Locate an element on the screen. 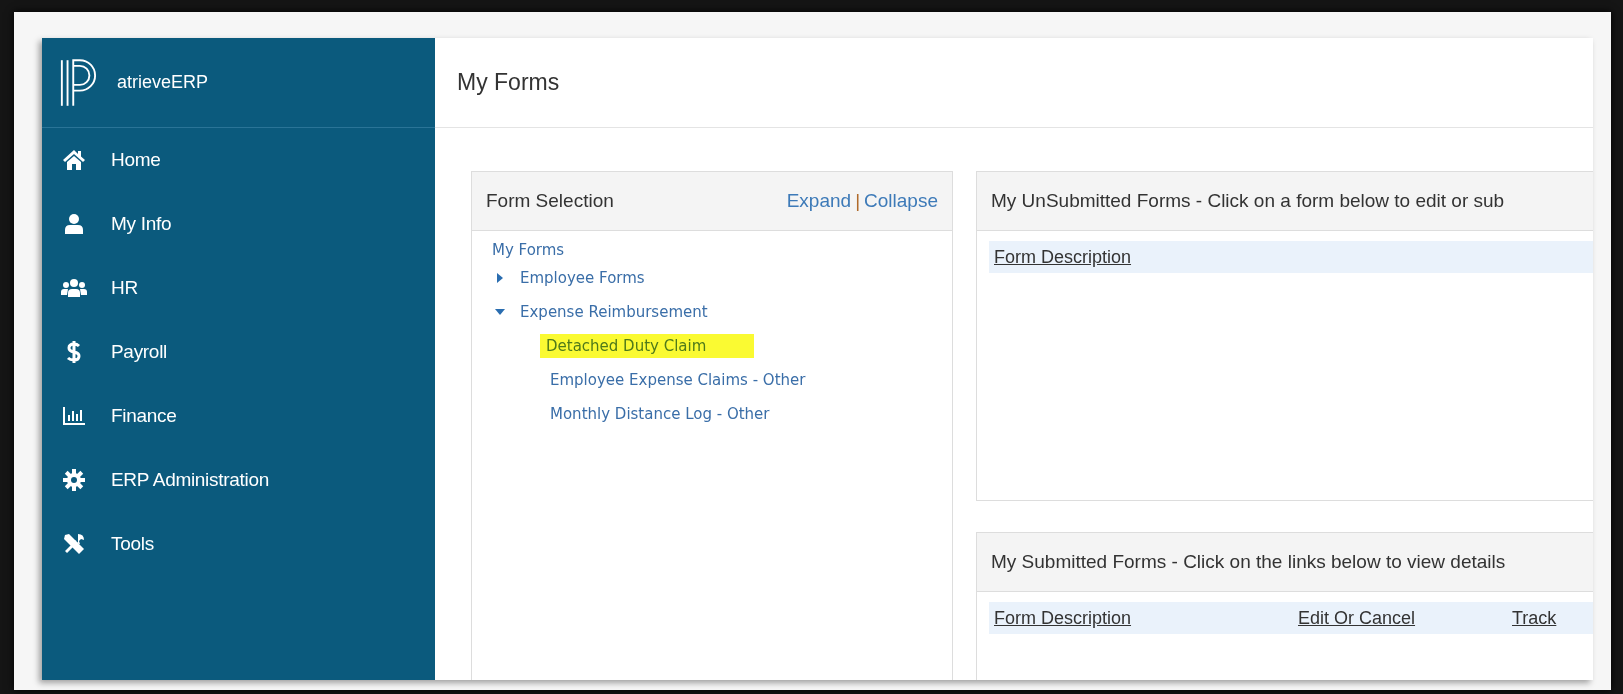  nav-item: Finance is located at coordinates (238, 416).